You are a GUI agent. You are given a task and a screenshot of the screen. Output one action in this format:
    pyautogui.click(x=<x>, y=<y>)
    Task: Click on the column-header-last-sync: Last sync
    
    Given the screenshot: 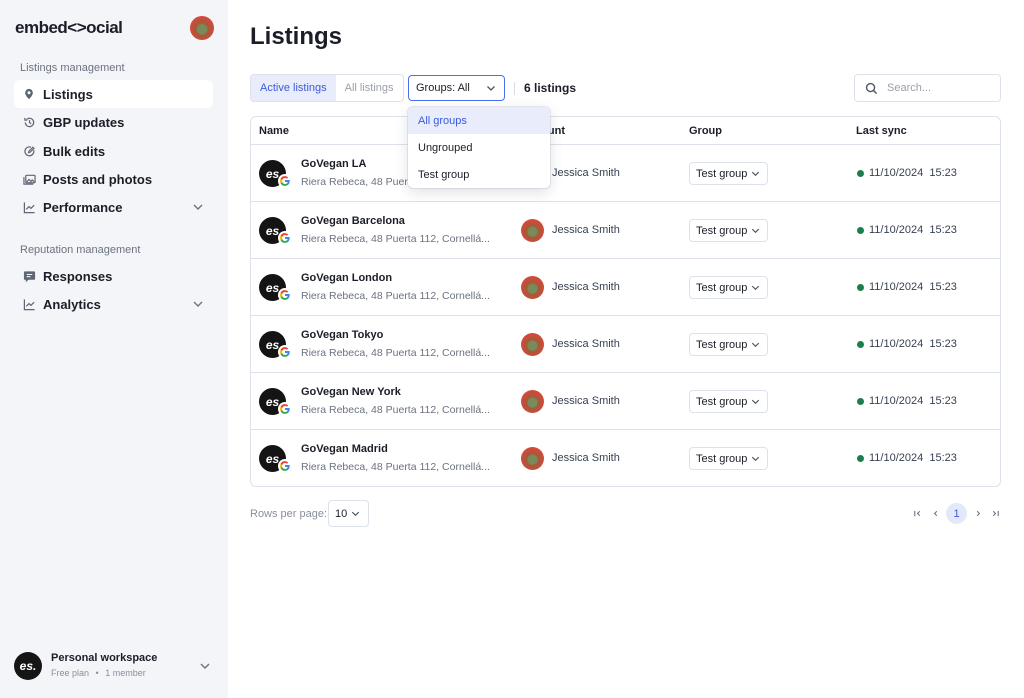 What is the action you would take?
    pyautogui.click(x=881, y=131)
    